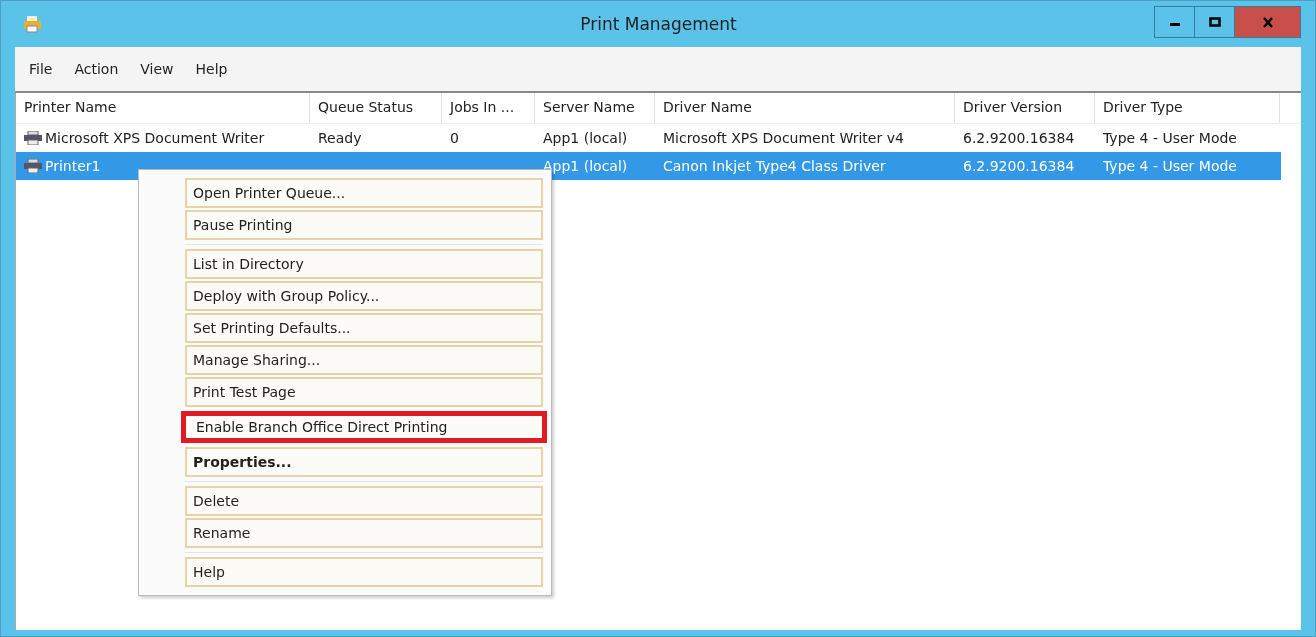 The height and width of the screenshot is (637, 1316). Describe the element at coordinates (163, 108) in the screenshot. I see `column-header: Printer Name` at that location.